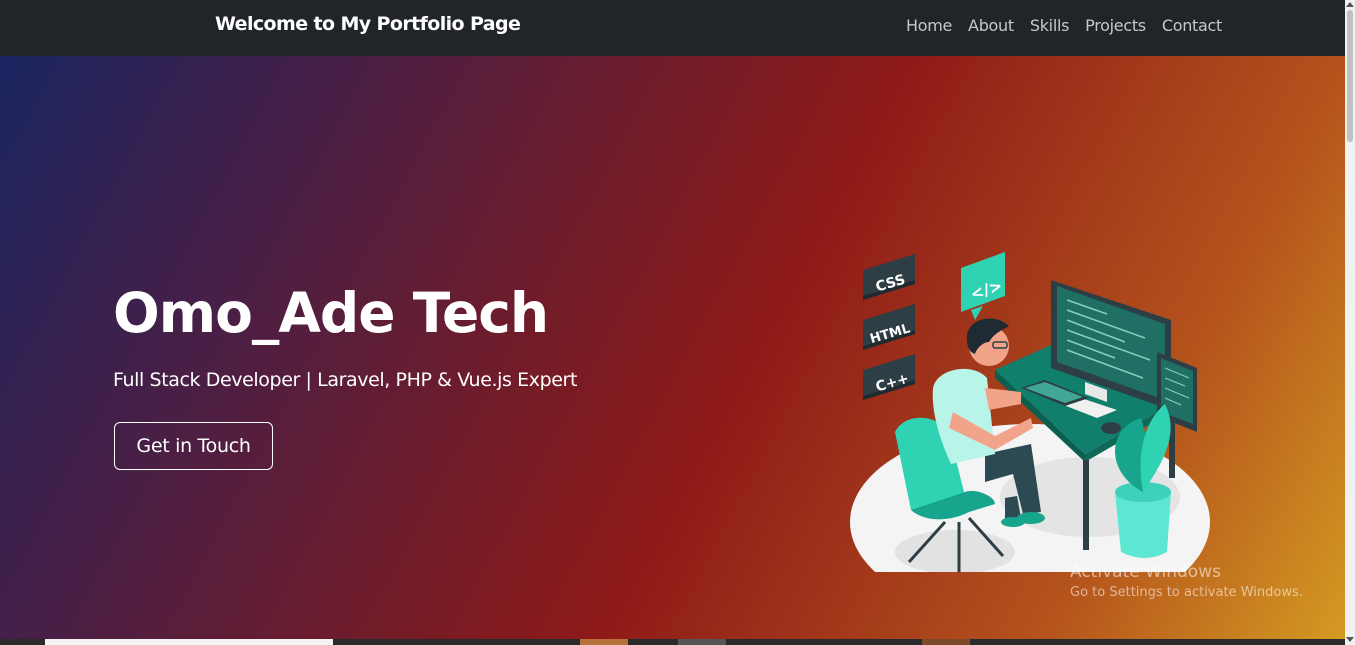  I want to click on nav-link-about: About, so click(991, 25).